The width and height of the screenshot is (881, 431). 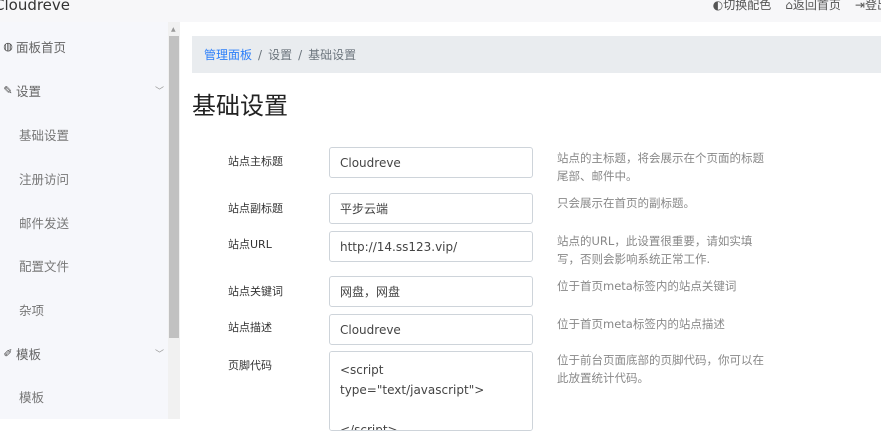 I want to click on breadcrumb: 管理面板 / 设置 / 基础设置, so click(x=536, y=54).